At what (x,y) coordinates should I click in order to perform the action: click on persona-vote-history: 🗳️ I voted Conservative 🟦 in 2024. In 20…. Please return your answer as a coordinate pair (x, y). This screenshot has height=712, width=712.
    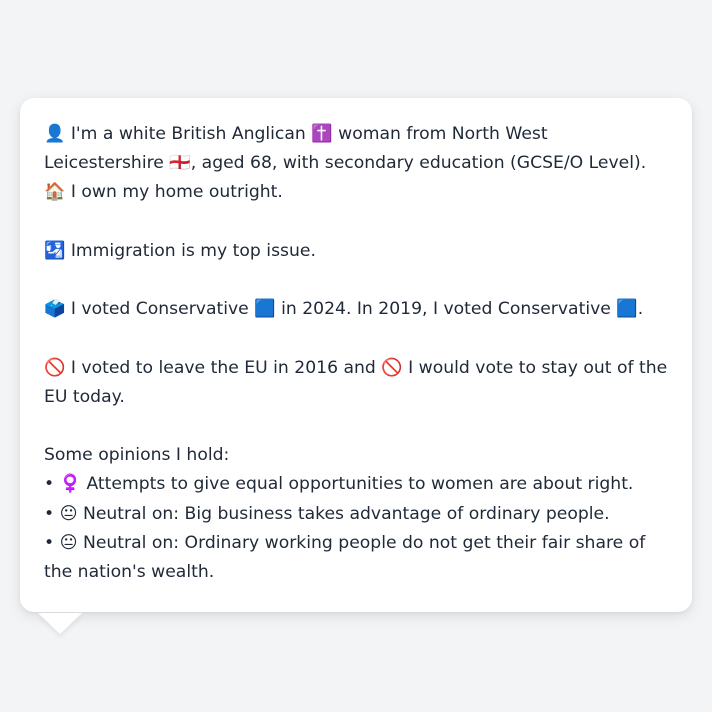
    Looking at the image, I should click on (344, 309).